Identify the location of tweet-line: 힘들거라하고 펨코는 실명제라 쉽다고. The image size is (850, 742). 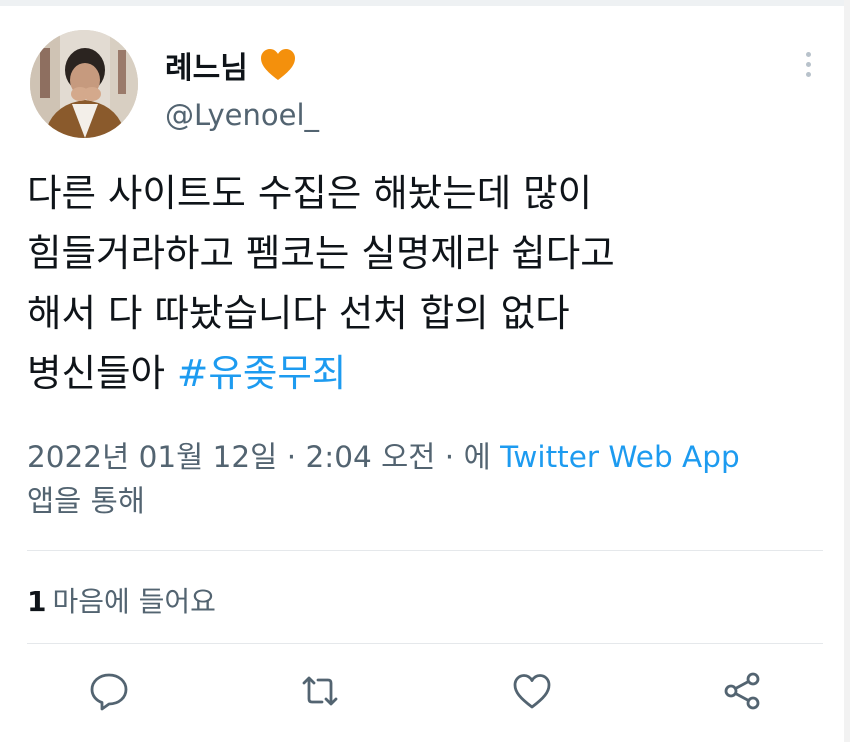
(321, 253).